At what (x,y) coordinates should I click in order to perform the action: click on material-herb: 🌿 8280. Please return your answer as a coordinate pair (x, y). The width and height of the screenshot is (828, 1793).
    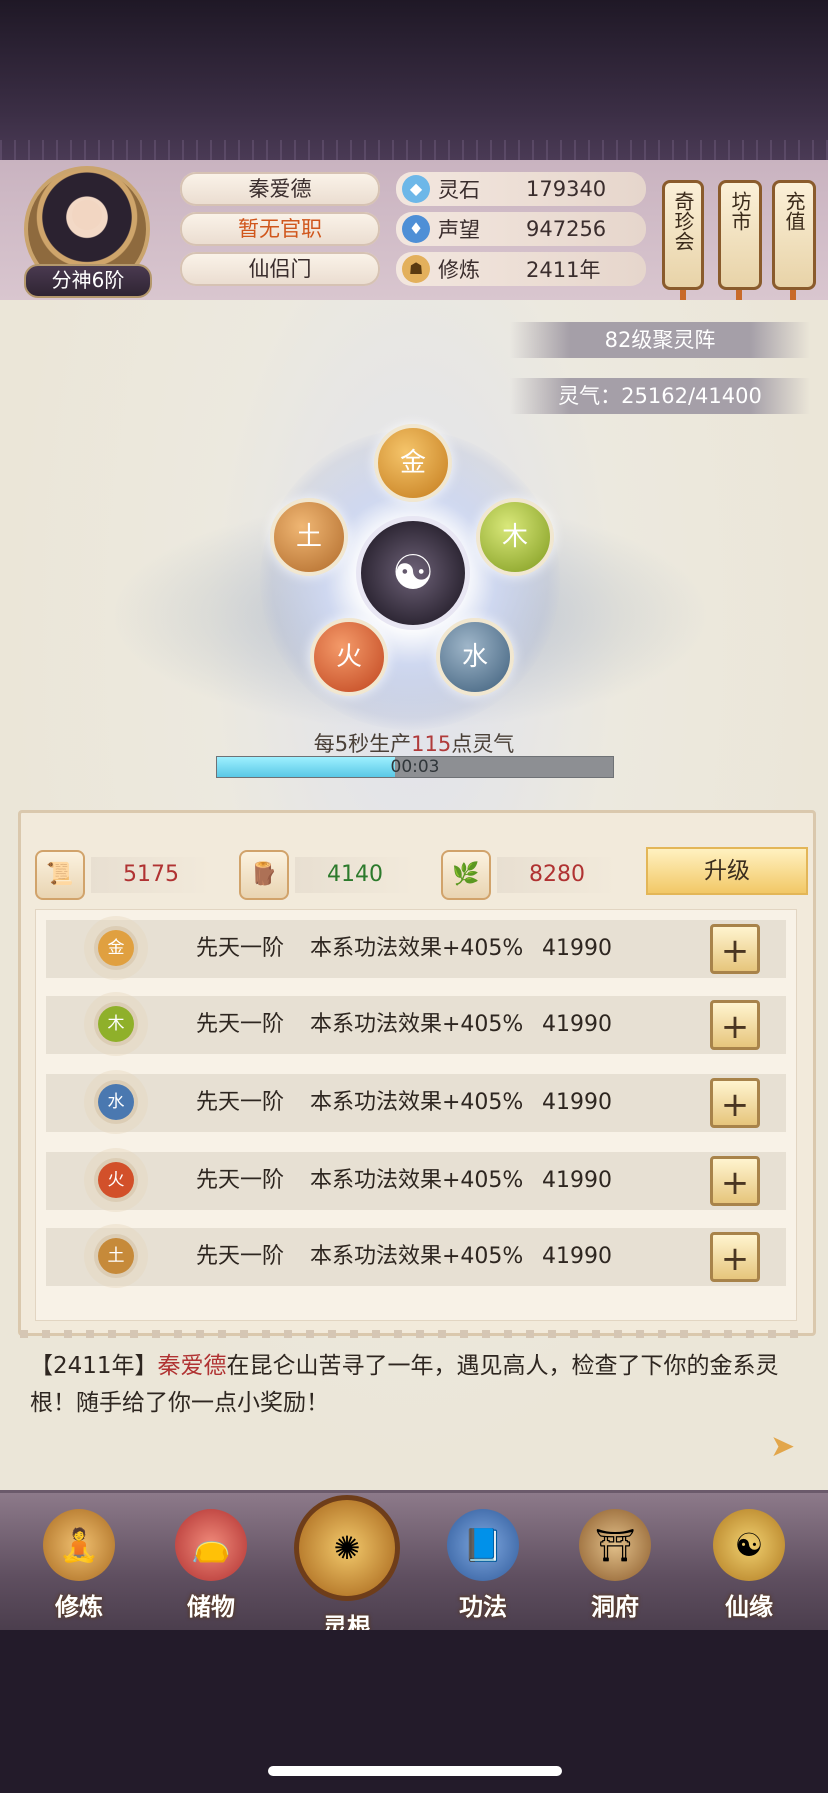
    Looking at the image, I should click on (529, 875).